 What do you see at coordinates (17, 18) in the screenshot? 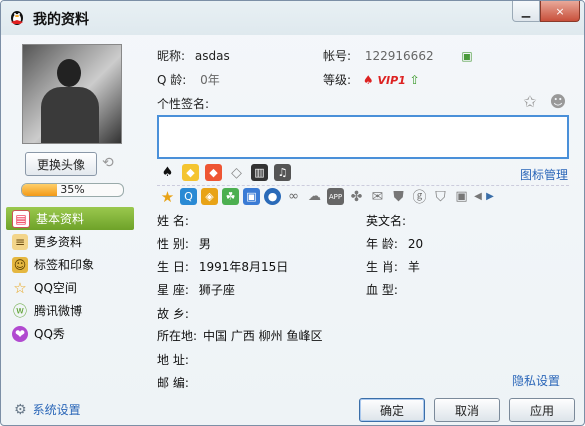
I see `qq-penguin-icon` at bounding box center [17, 18].